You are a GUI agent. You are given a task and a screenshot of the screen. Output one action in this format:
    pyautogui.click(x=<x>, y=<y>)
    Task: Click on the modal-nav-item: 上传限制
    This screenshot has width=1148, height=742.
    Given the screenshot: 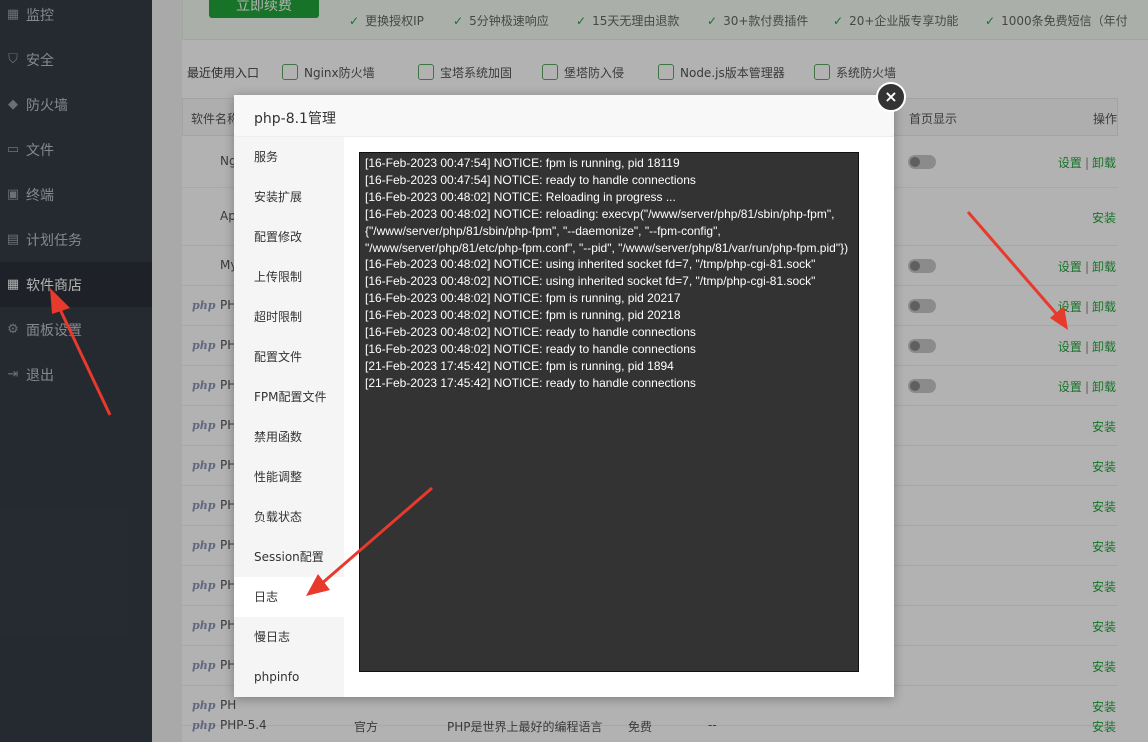 What is the action you would take?
    pyautogui.click(x=289, y=277)
    